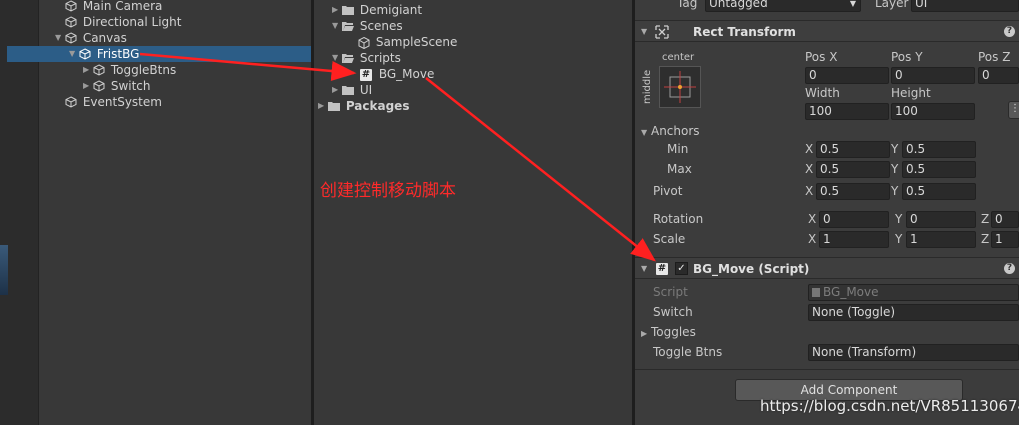 This screenshot has height=425, width=1019. I want to click on scale-x-field: 1, so click(854, 239).